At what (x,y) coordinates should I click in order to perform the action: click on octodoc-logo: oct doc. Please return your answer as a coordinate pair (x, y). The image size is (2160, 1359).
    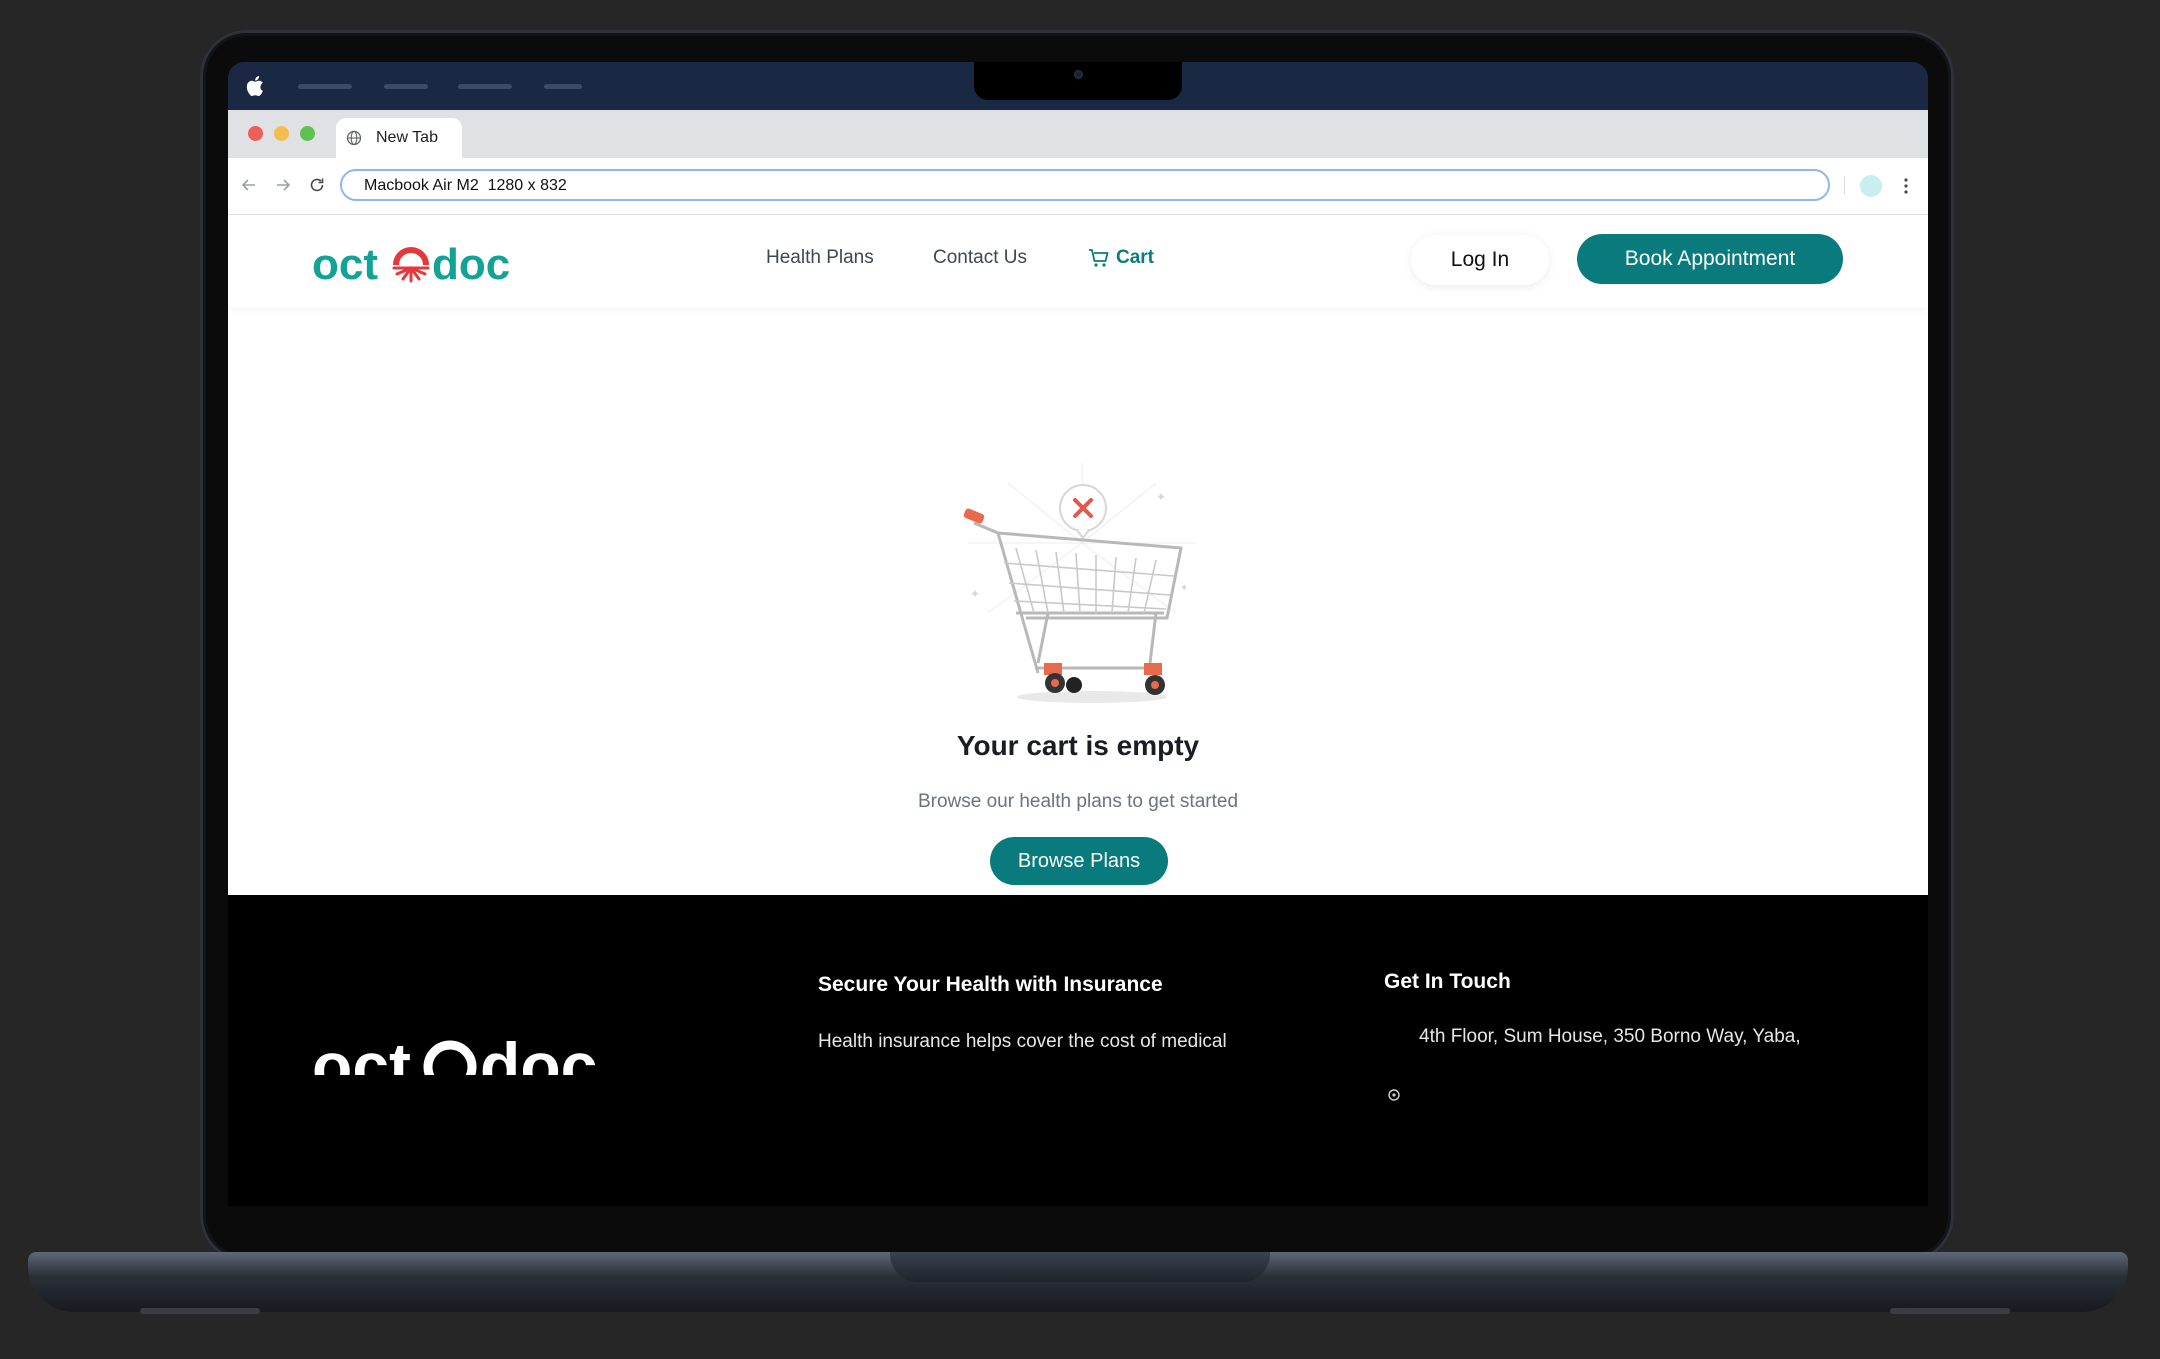
    Looking at the image, I should click on (417, 263).